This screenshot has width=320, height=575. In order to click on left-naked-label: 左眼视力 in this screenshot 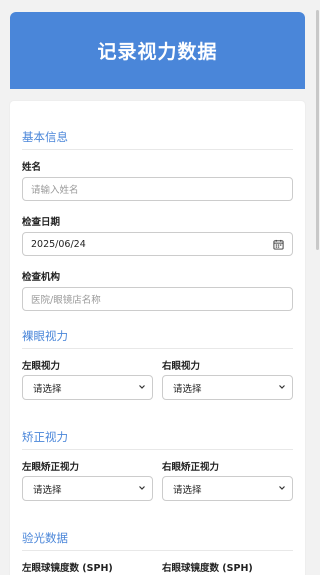, I will do `click(41, 366)`.